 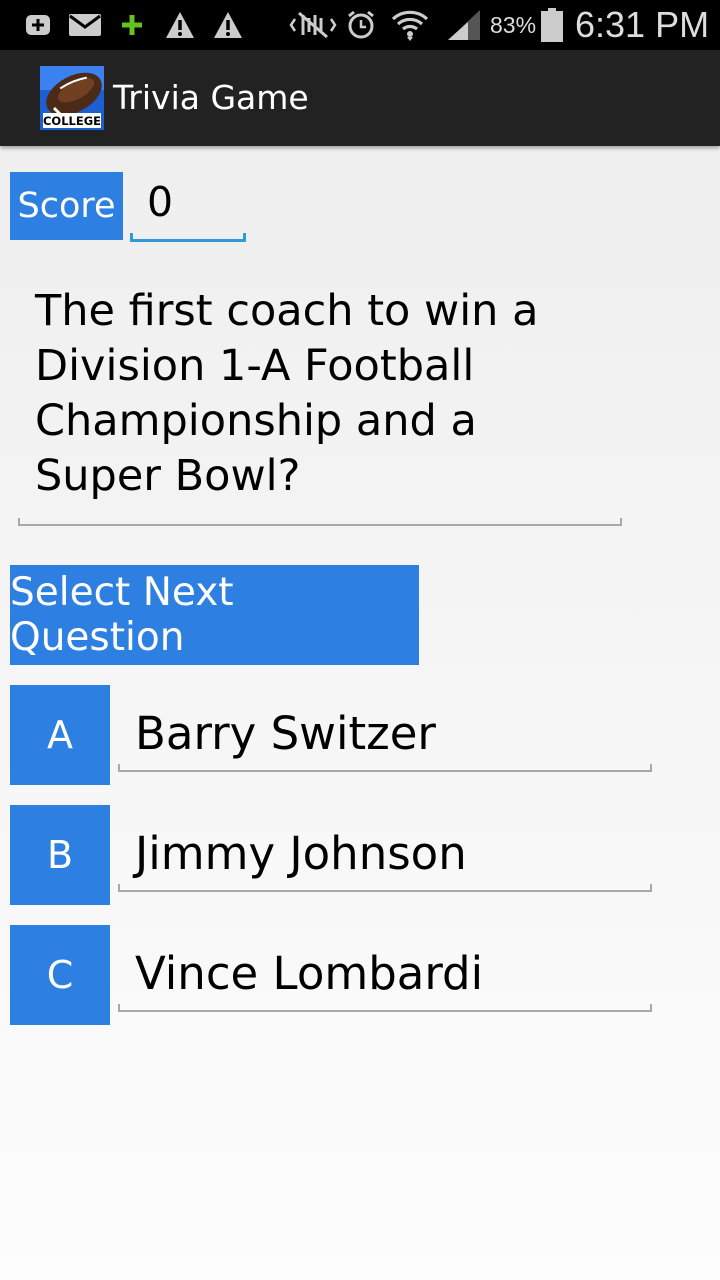 I want to click on answer-c-text: Vince Lombardi, so click(x=309, y=973).